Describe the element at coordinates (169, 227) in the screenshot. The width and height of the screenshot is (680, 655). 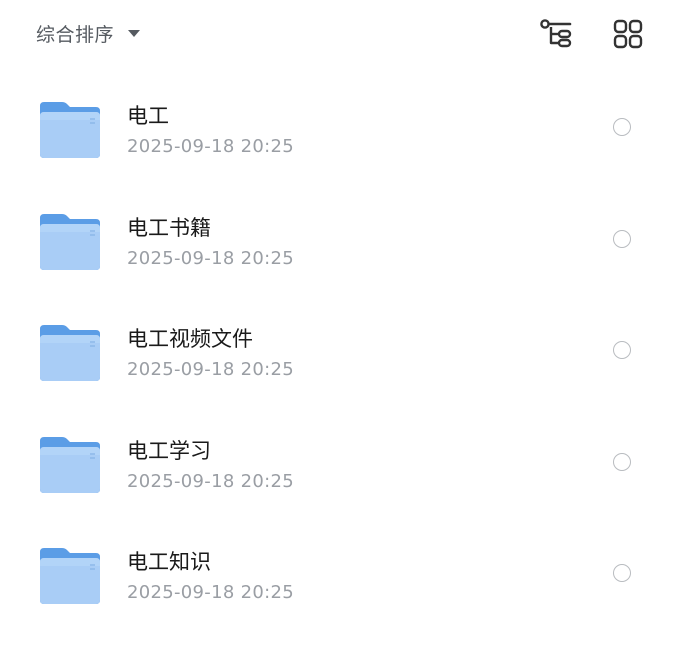
I see `file-name: 电工书籍` at that location.